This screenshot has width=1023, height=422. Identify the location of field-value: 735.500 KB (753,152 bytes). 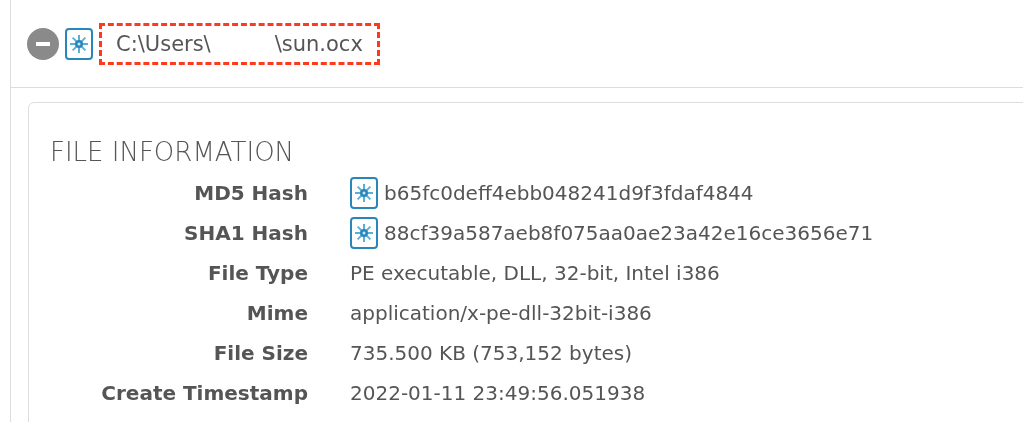
(491, 353).